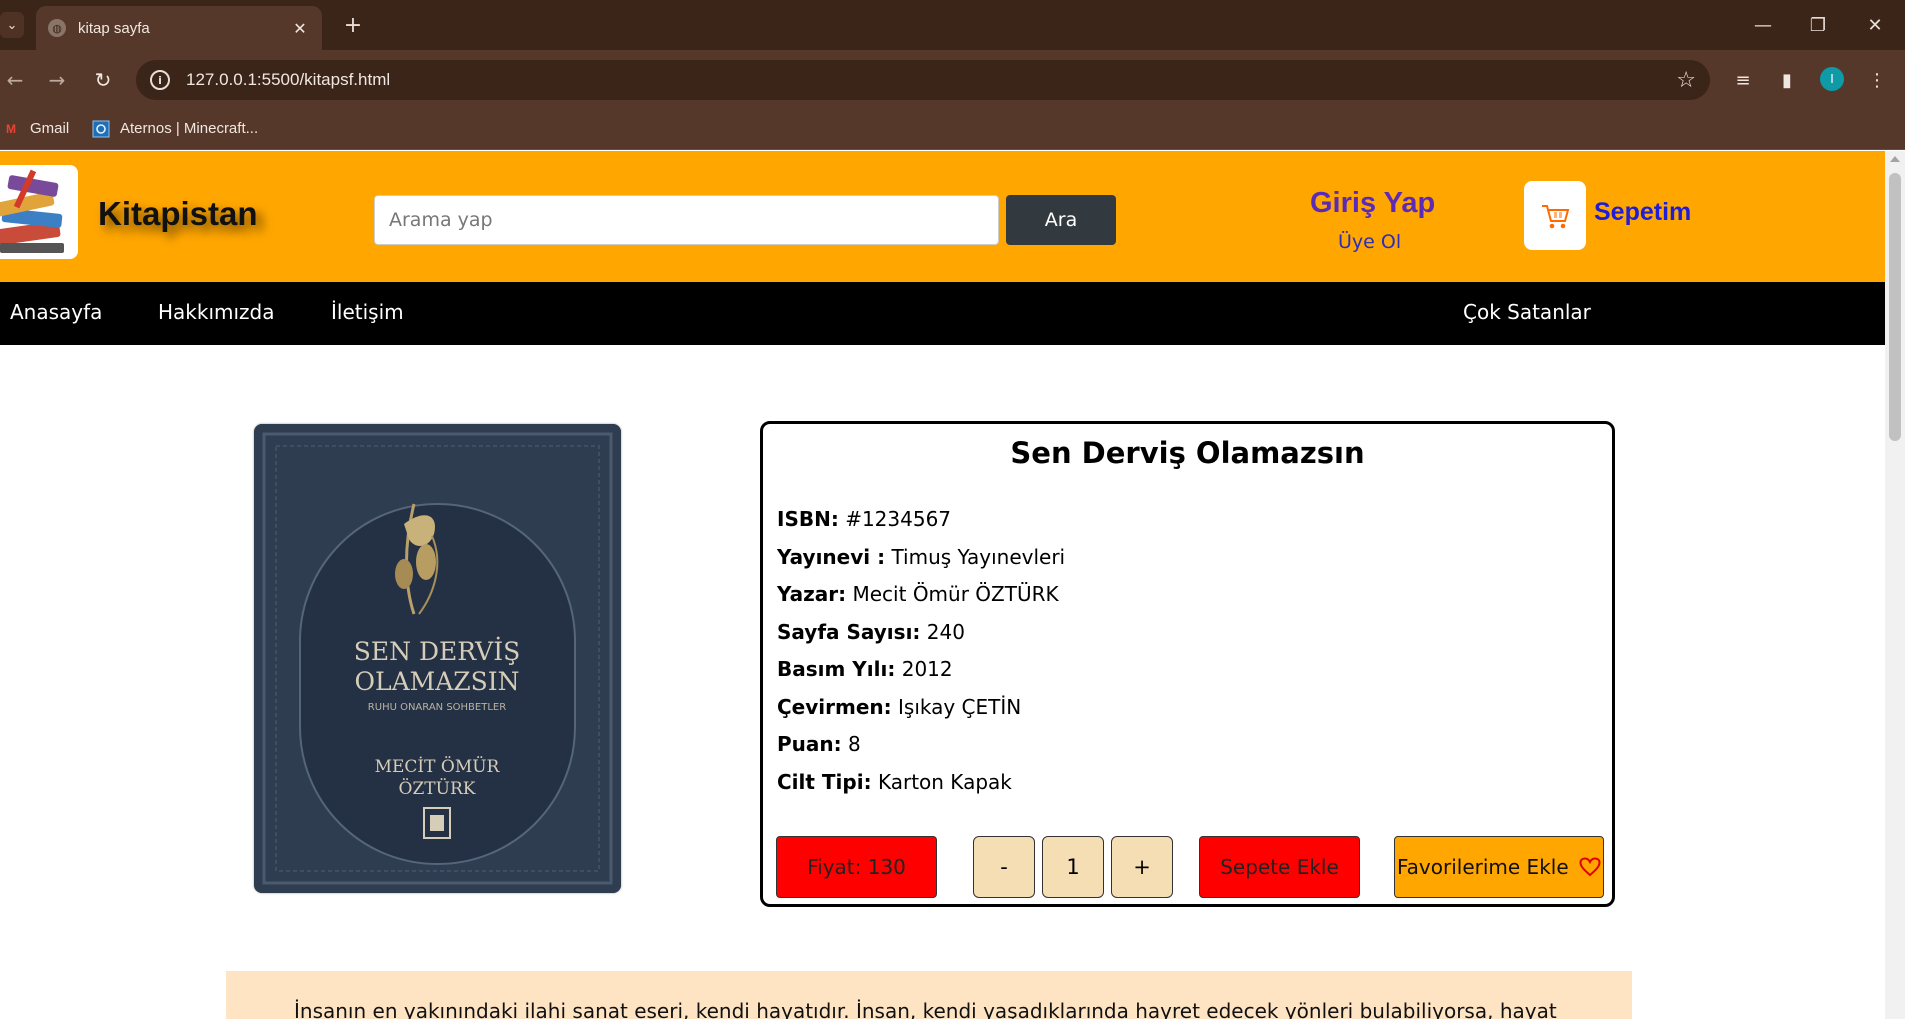  I want to click on cover-title-line2: OLAMAZSIN, so click(436, 681).